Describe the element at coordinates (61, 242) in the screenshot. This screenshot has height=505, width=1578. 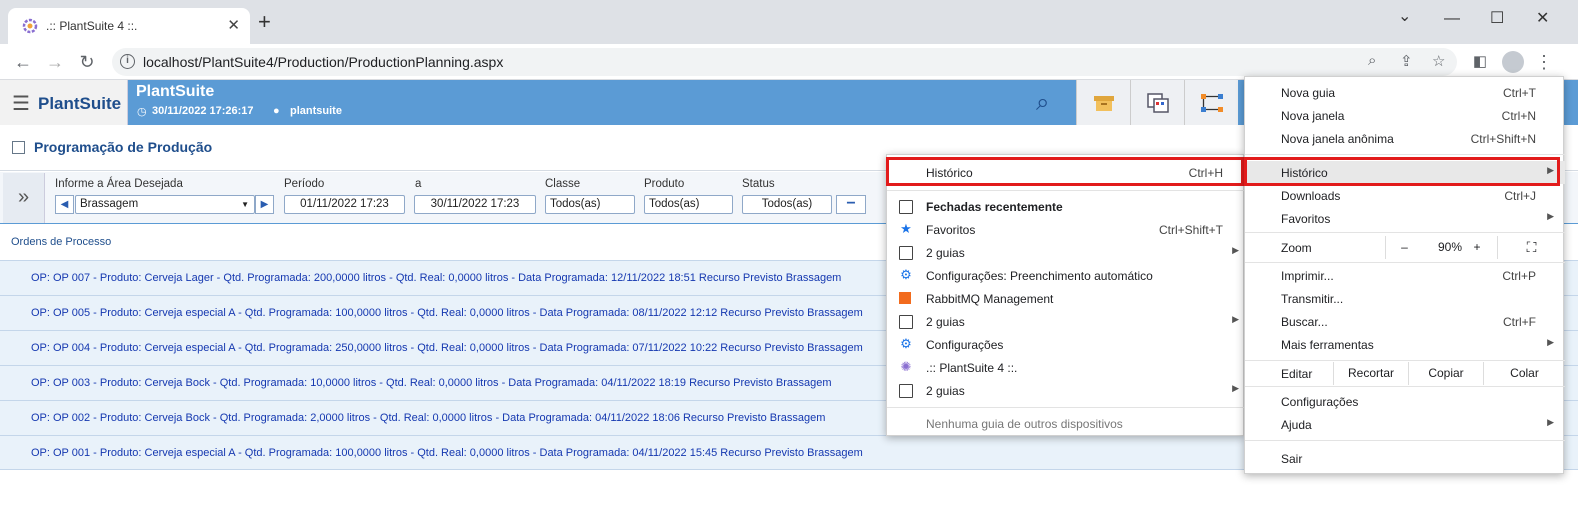
I see `orders-title: Ordens de Processo` at that location.